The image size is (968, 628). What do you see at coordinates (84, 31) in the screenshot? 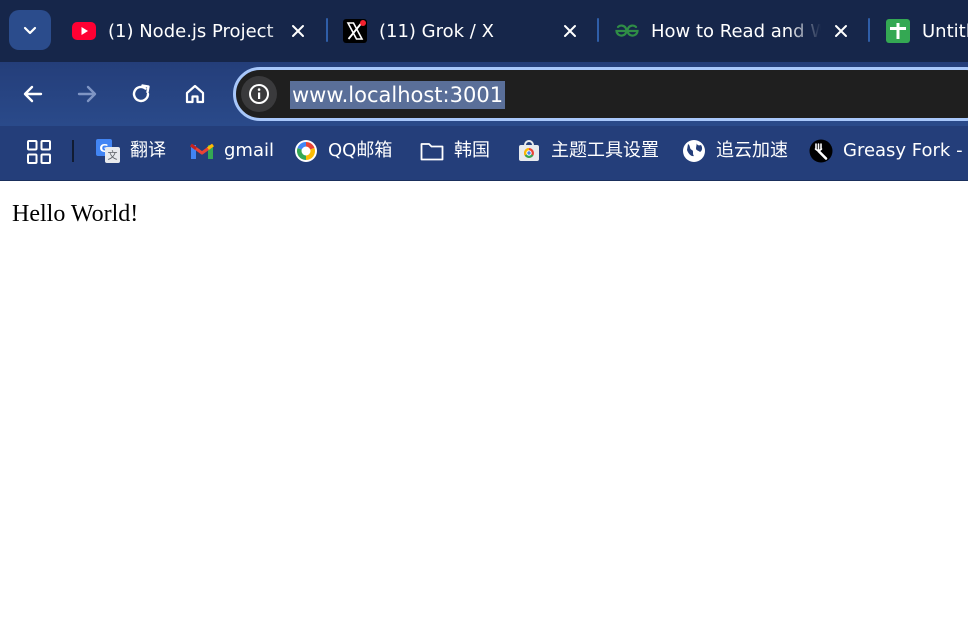
I see `youtube-icon` at bounding box center [84, 31].